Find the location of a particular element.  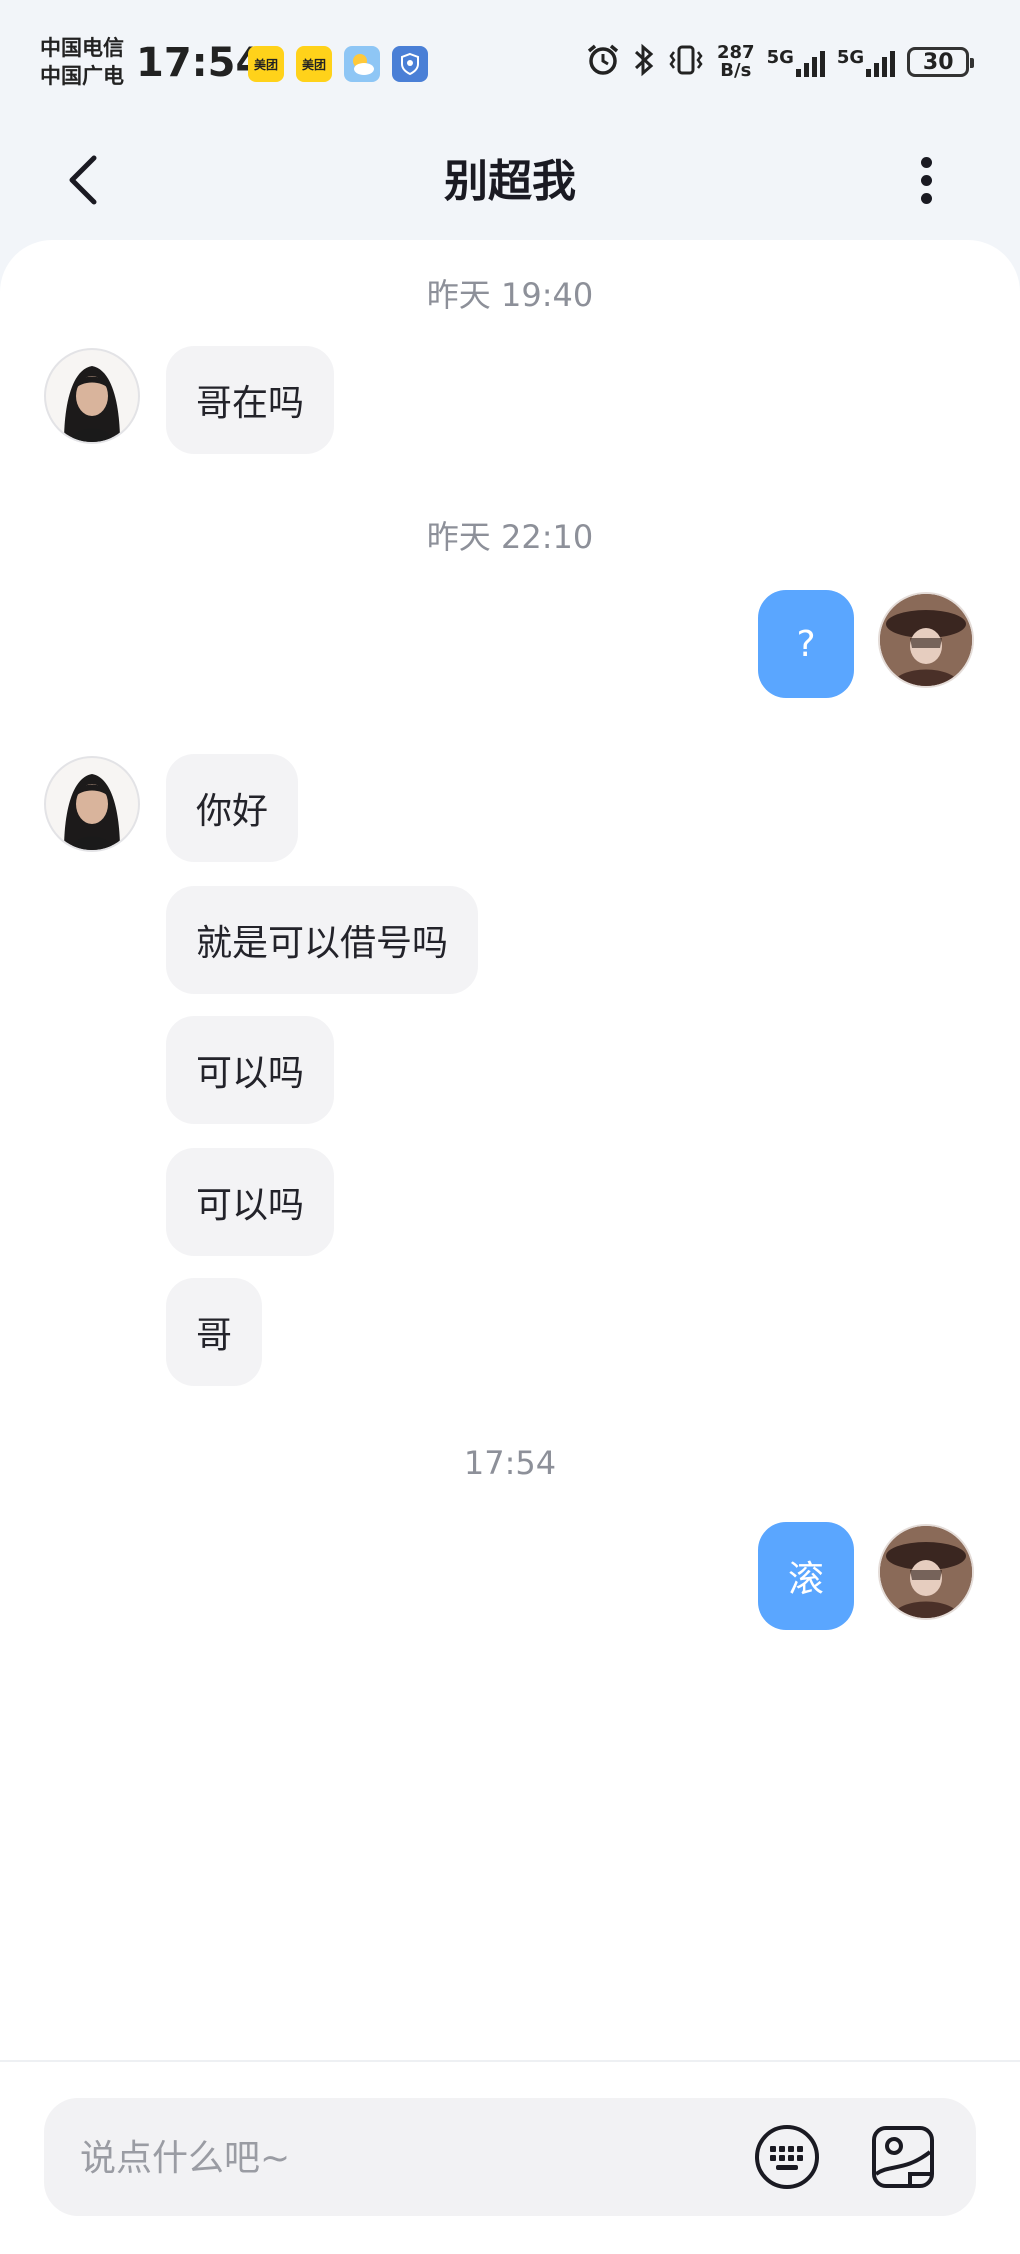

message-timestamp: 昨天 22:10 is located at coordinates (510, 537).